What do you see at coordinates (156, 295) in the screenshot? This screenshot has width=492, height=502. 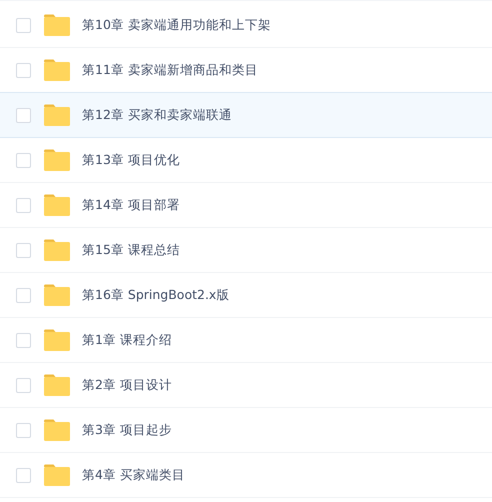 I see `file-name: 第16章 SpringBoot2.x版` at bounding box center [156, 295].